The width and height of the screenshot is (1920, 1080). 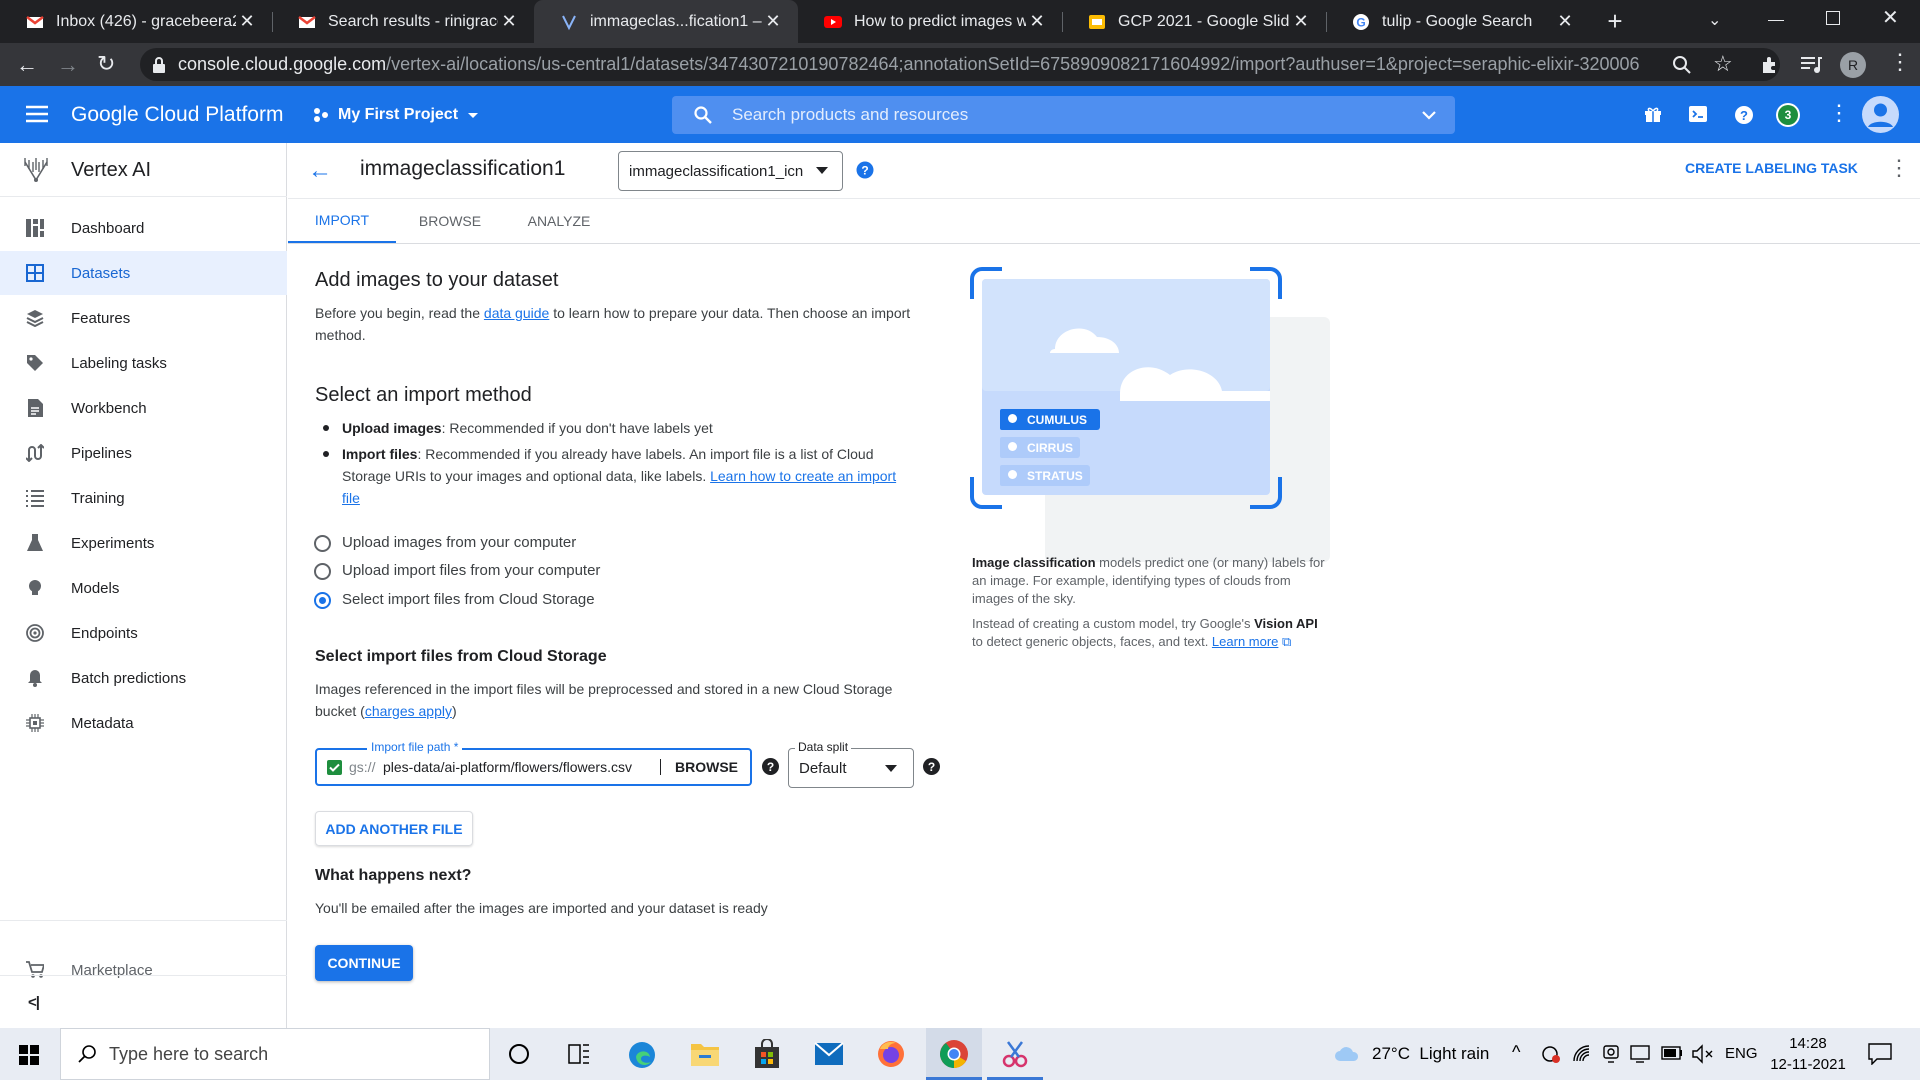 I want to click on sidebar-item-endpoints: Endpoints, so click(x=143, y=633).